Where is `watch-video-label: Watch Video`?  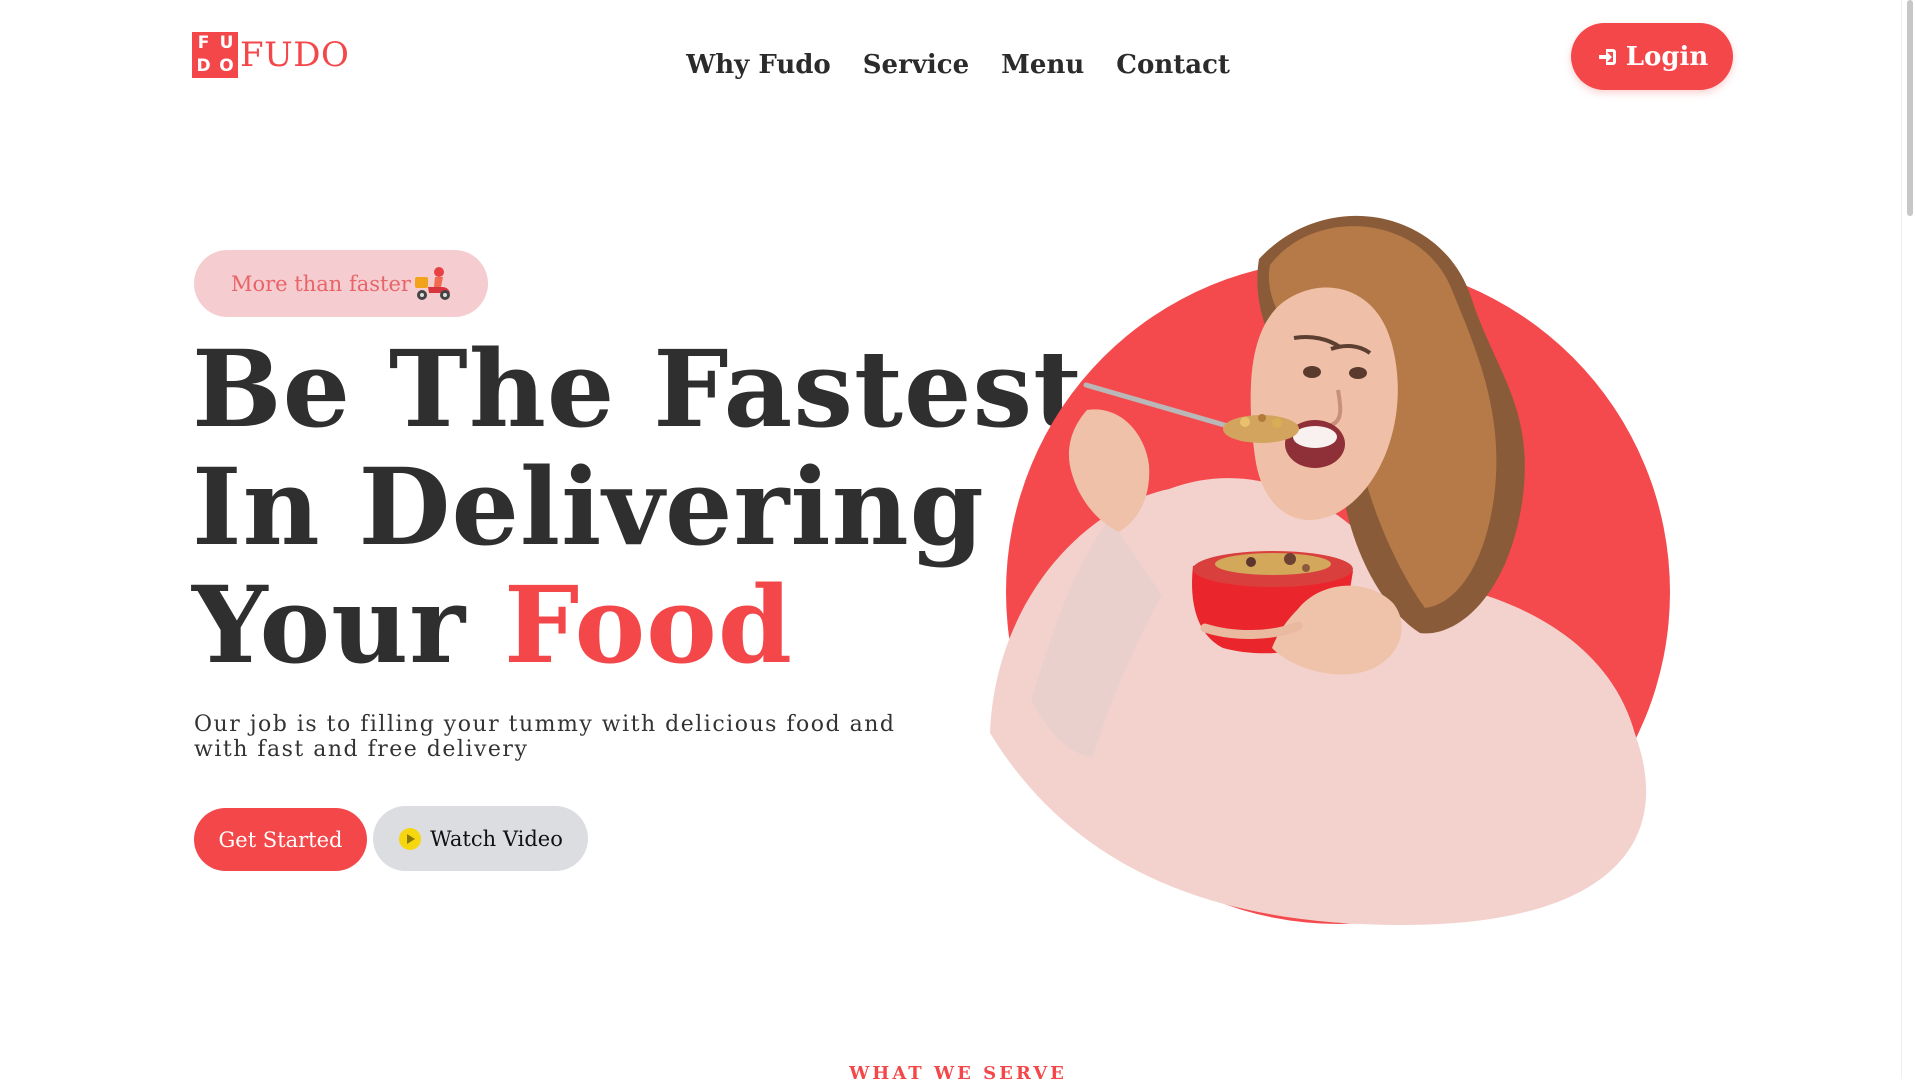 watch-video-label: Watch Video is located at coordinates (496, 838).